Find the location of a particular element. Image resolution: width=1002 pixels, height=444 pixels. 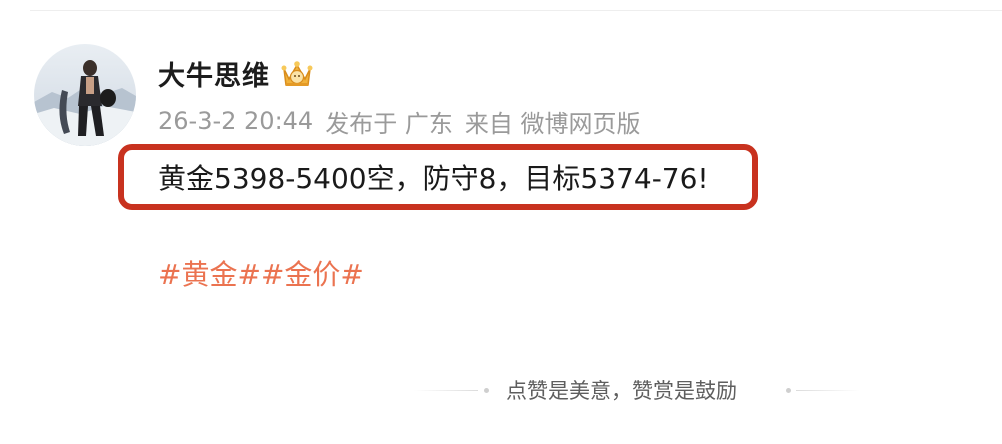

post-source: 来自 微博网页版 is located at coordinates (552, 123).